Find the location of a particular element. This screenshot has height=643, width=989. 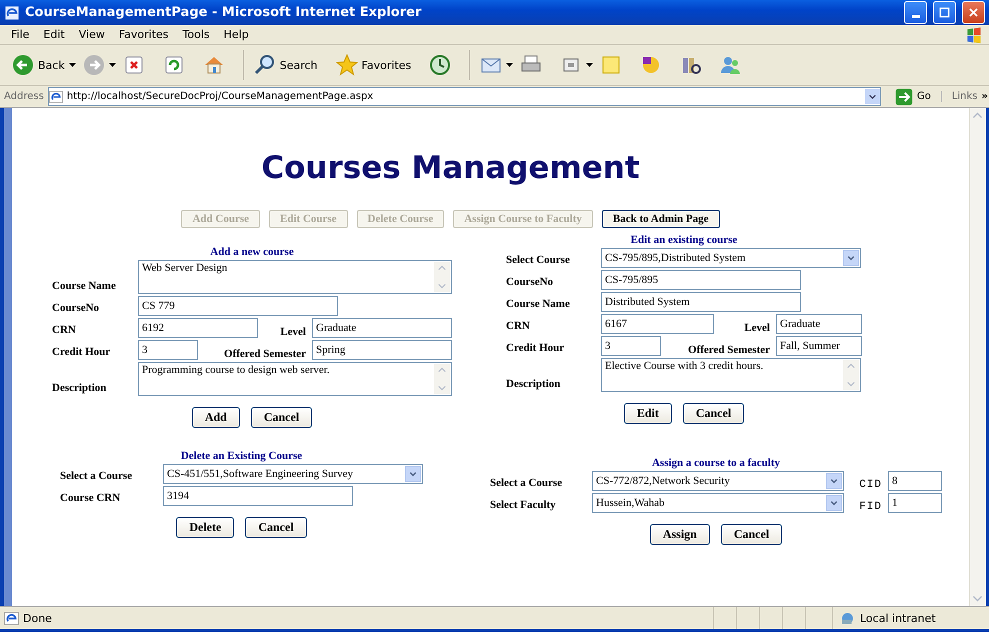

links-button: Links is located at coordinates (959, 96).